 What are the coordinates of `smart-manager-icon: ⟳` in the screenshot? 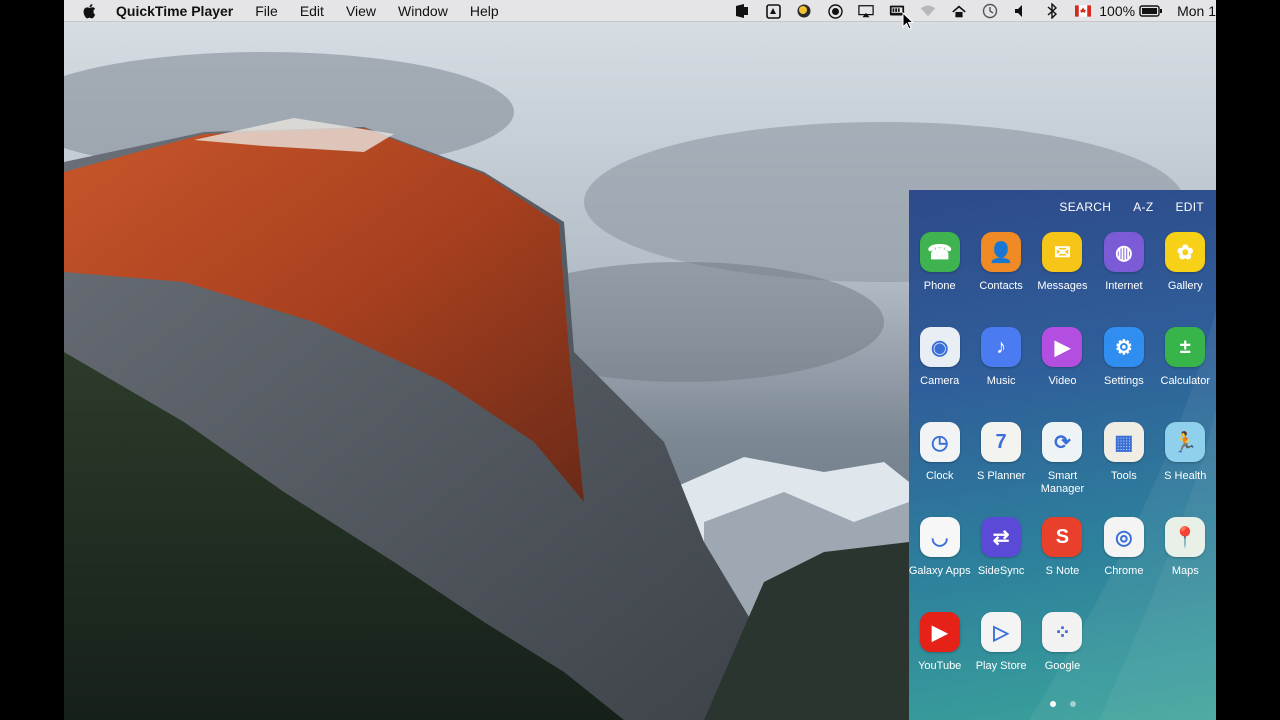 It's located at (1062, 442).